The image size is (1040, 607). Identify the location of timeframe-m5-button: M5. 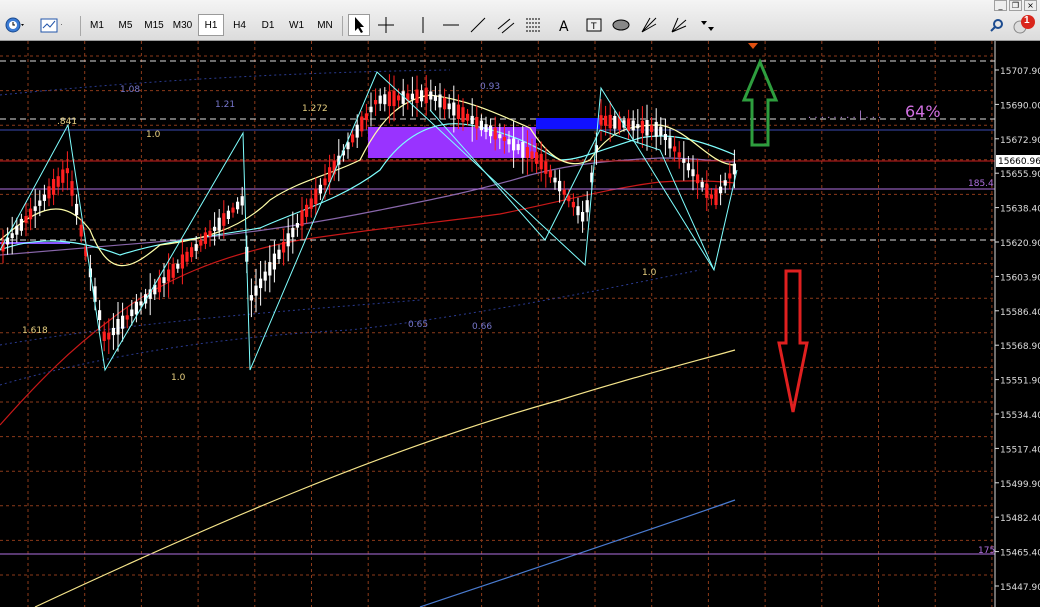
(126, 25).